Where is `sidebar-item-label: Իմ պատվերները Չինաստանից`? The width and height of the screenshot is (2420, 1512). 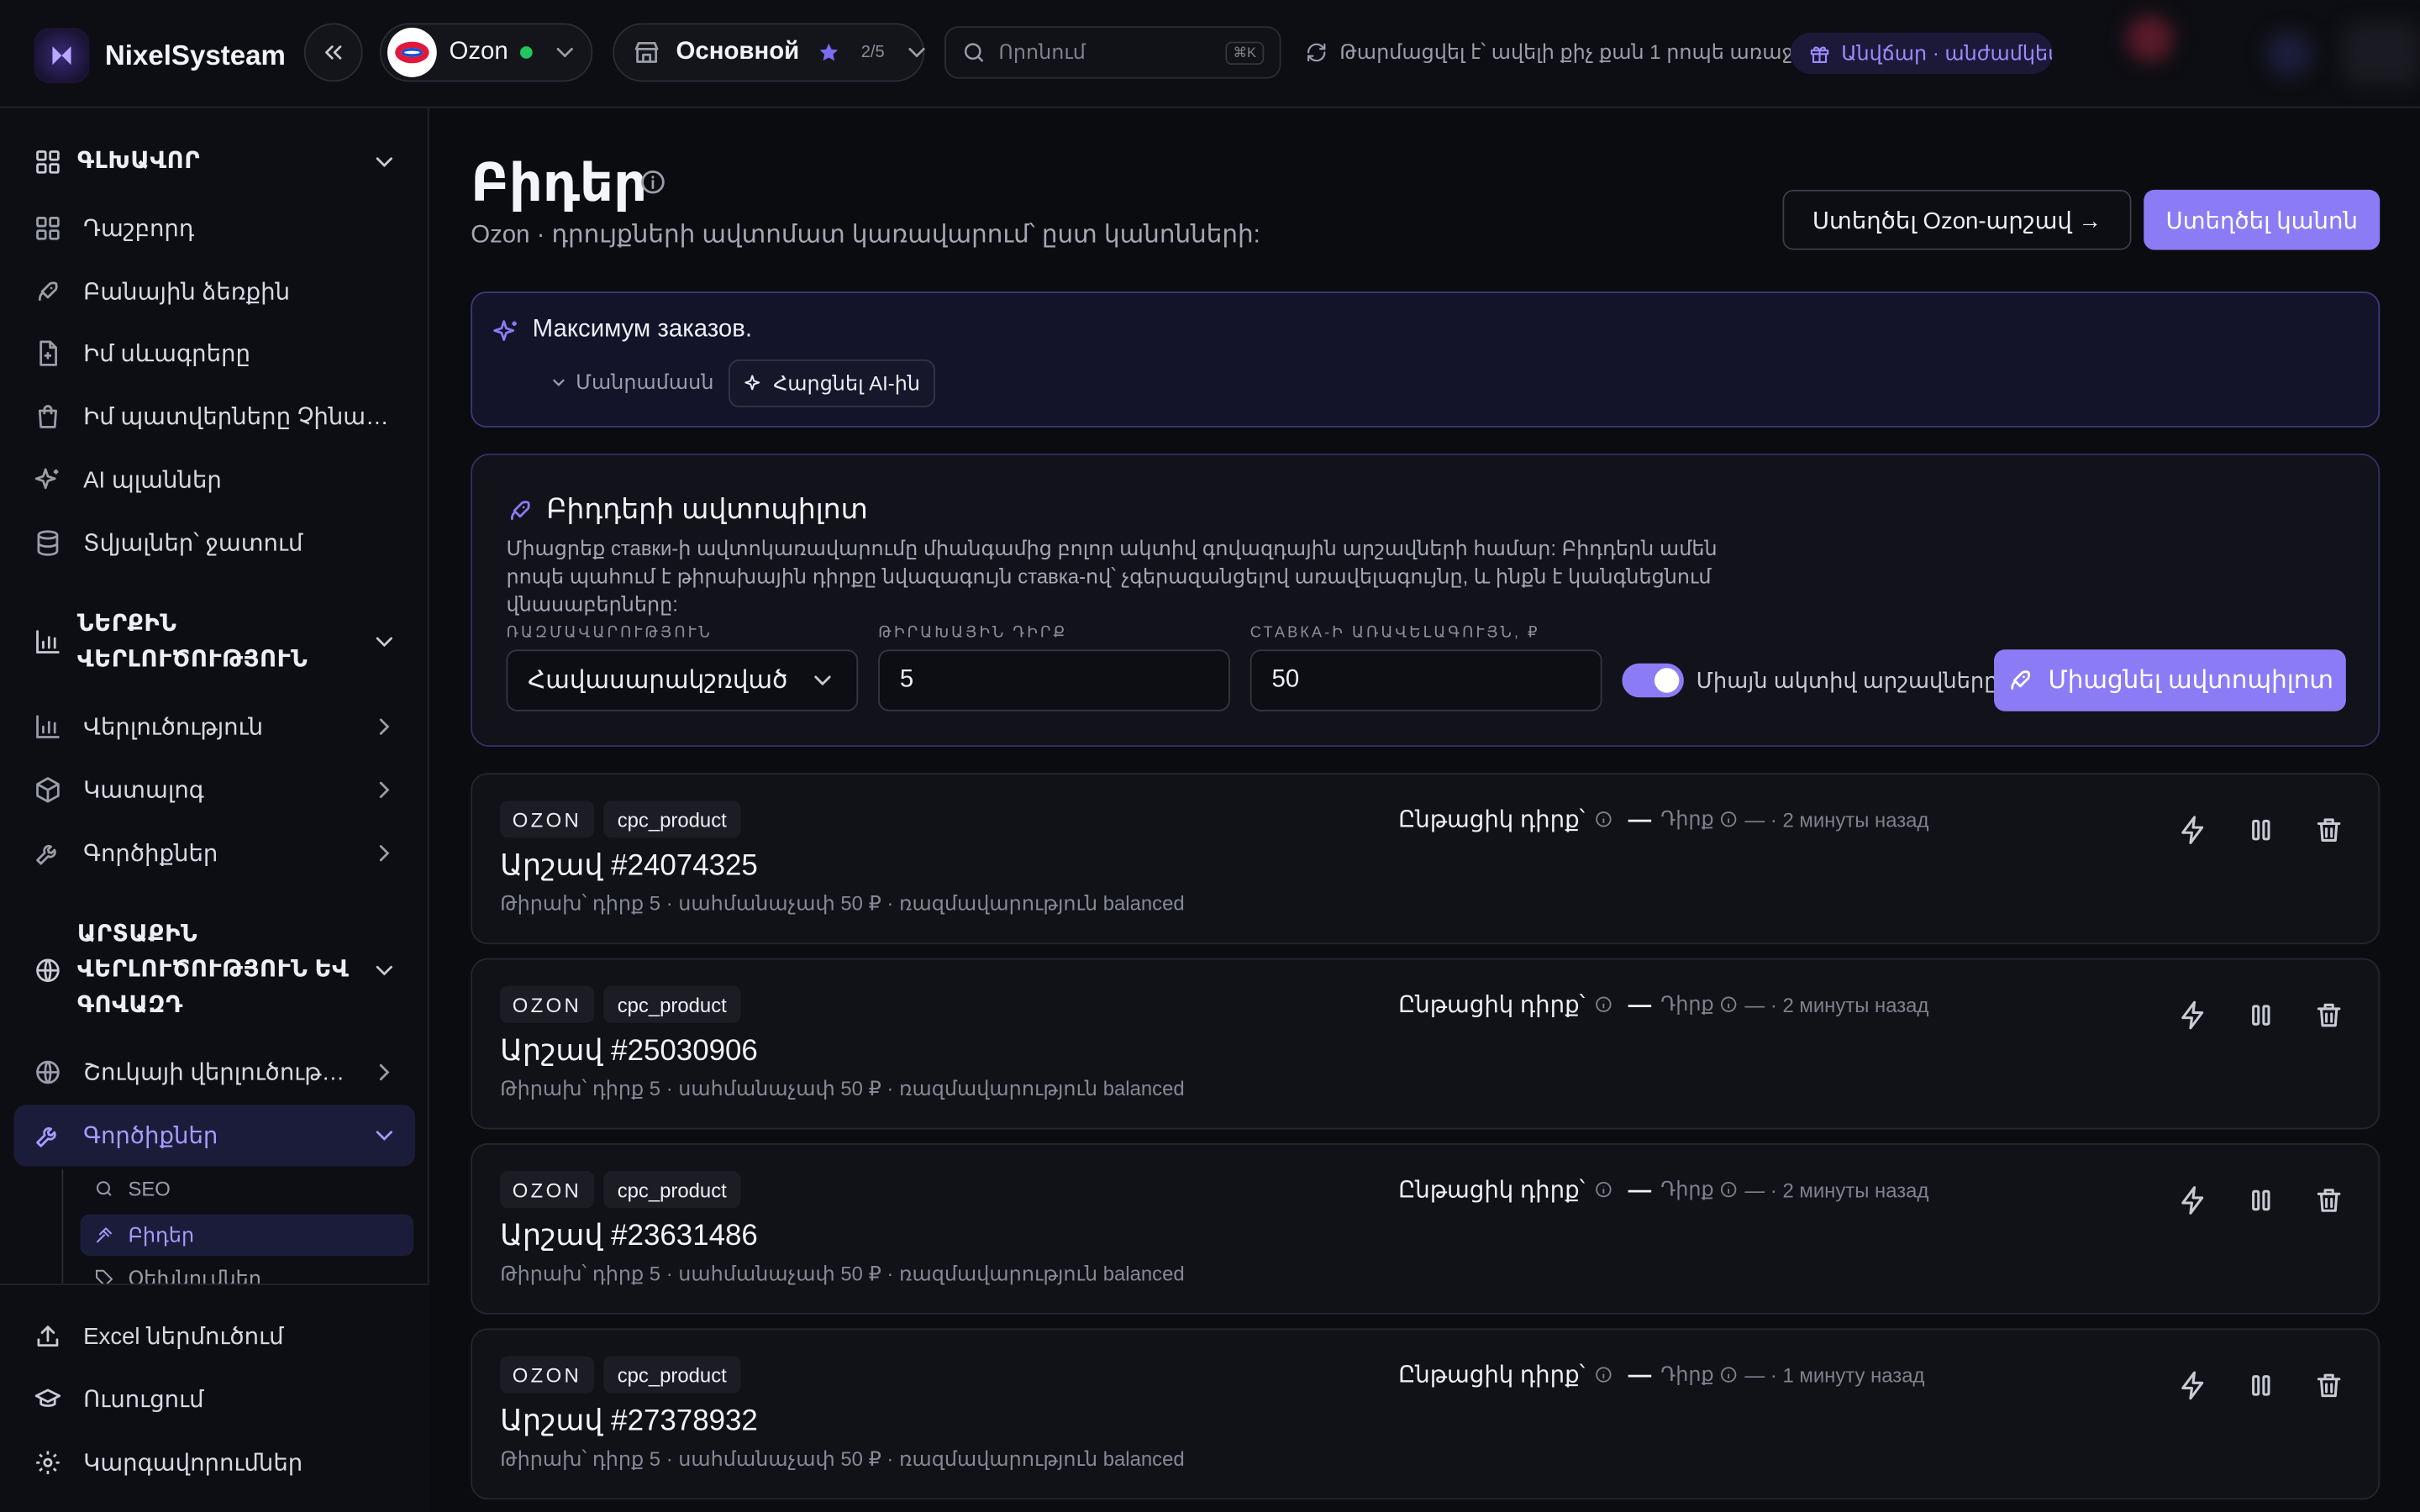 sidebar-item-label: Իմ պատվերները Չինաստանից is located at coordinates (240, 417).